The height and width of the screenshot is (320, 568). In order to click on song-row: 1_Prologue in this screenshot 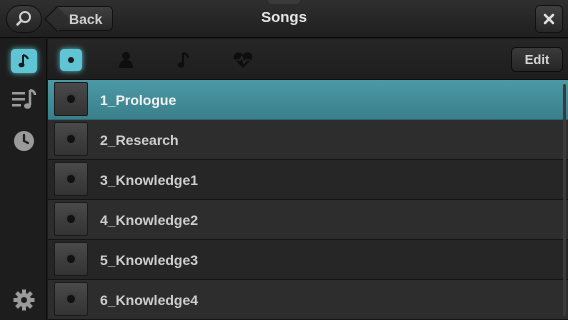, I will do `click(308, 100)`.